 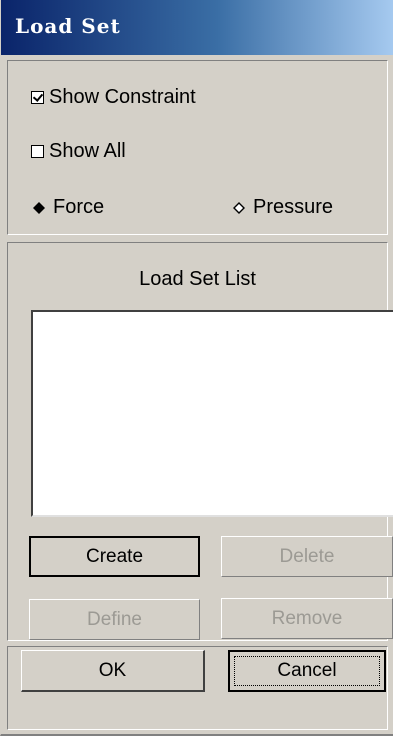 I want to click on title-bar: Load Set, so click(x=197, y=27).